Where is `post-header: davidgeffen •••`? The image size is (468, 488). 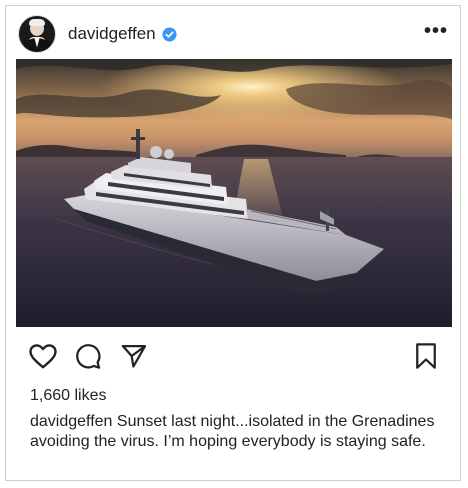 post-header: davidgeffen ••• is located at coordinates (233, 34).